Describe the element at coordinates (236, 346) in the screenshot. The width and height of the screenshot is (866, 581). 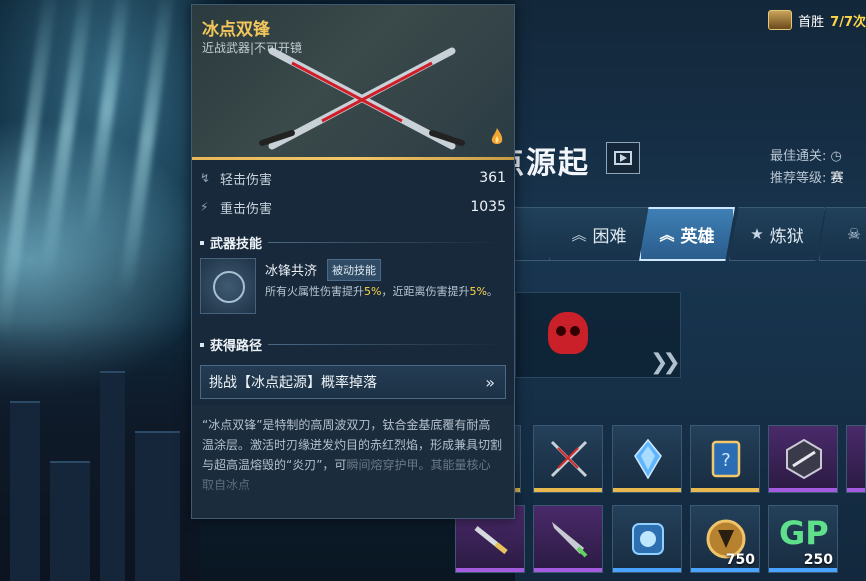
I see `source-section-label: 获得路径` at that location.